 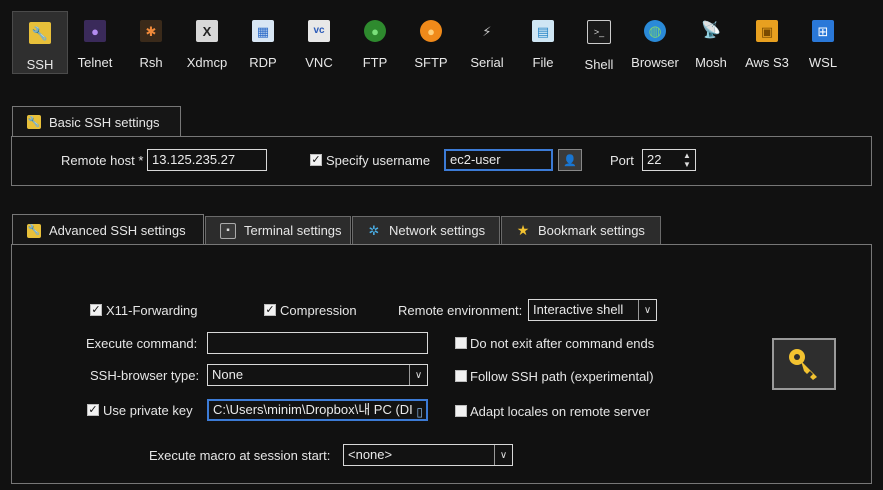 I want to click on user-manager-button: 👤, so click(x=570, y=160).